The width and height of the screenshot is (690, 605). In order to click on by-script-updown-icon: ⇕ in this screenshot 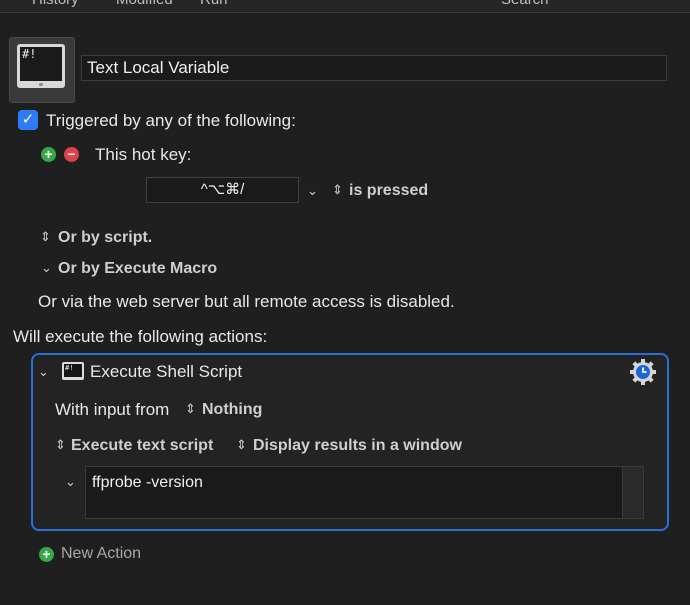, I will do `click(45, 237)`.